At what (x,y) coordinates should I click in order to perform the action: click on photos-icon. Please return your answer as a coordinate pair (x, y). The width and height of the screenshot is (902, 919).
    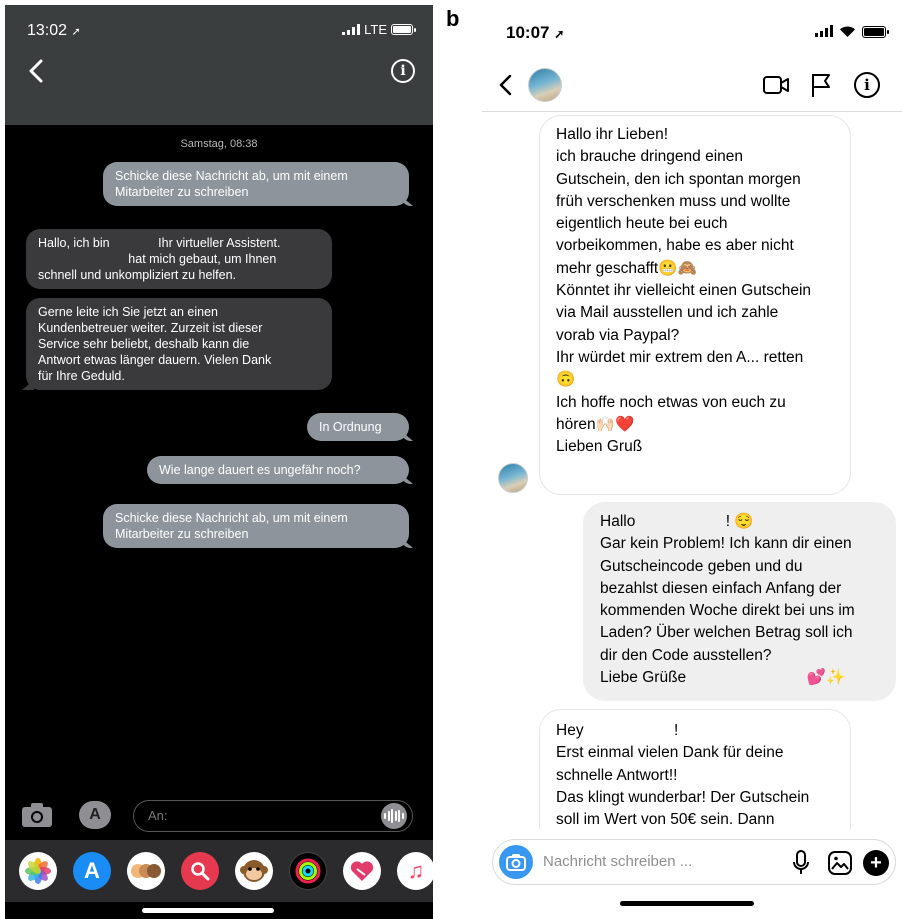
    Looking at the image, I should click on (38, 871).